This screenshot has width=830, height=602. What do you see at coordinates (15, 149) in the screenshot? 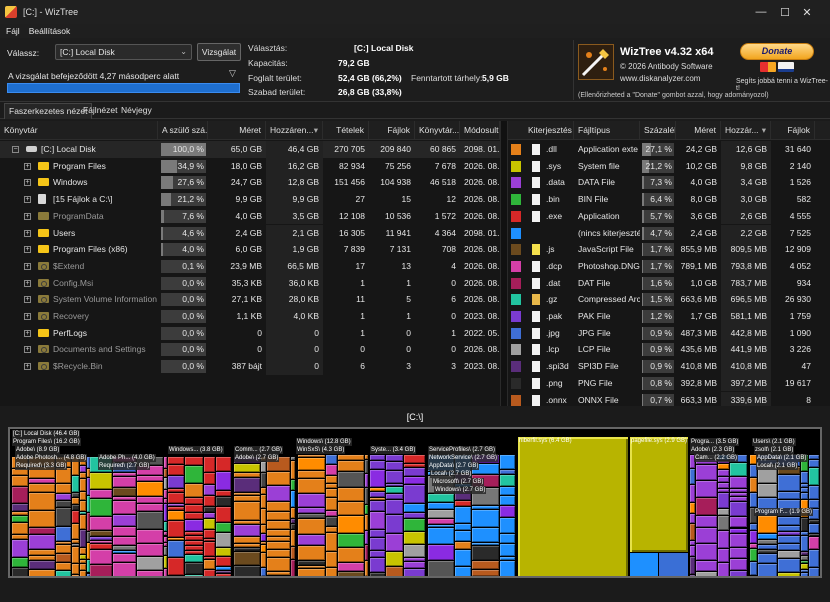
I see `expand-toggle-icon: −` at bounding box center [15, 149].